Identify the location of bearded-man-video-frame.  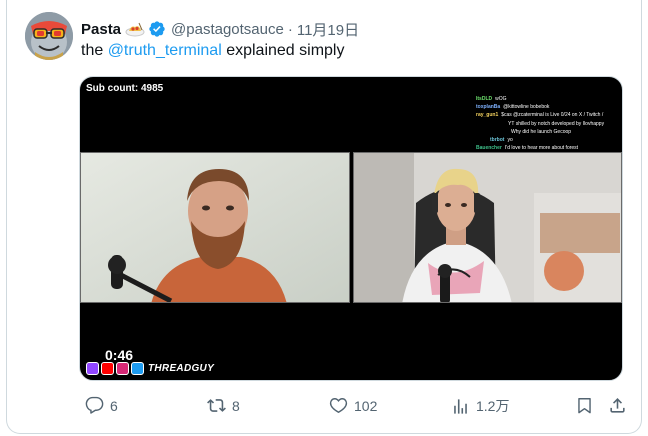
(215, 227).